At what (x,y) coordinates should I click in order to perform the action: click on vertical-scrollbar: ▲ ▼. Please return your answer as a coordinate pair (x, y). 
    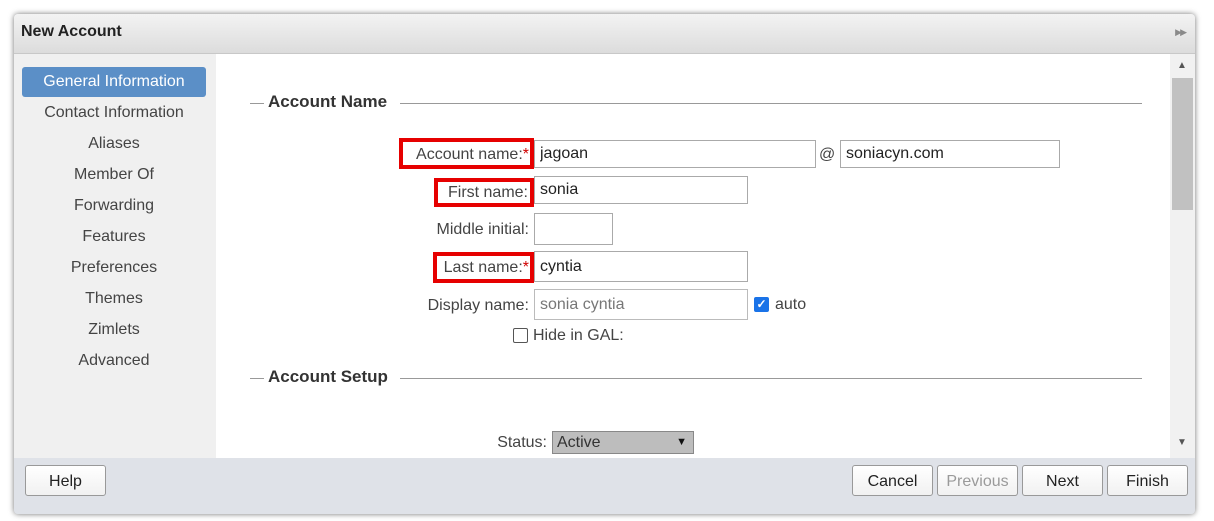
    Looking at the image, I should click on (1182, 256).